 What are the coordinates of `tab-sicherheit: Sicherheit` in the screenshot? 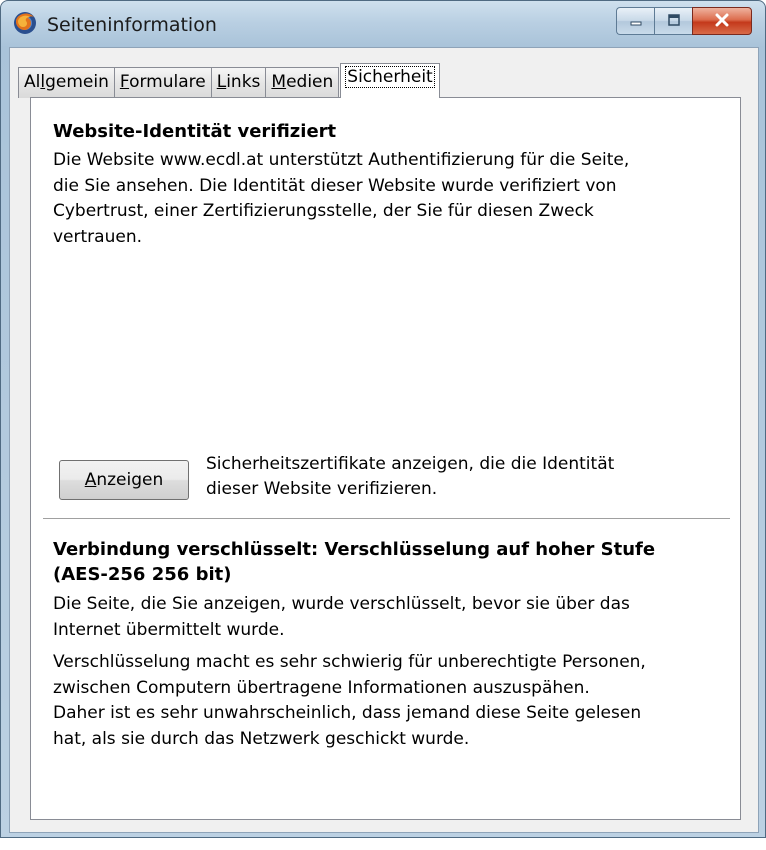 It's located at (390, 80).